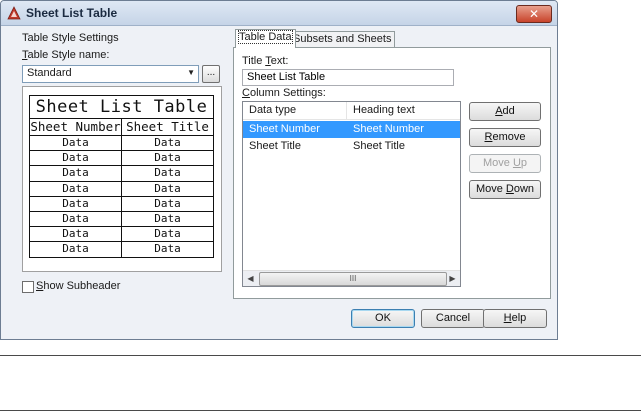 Image resolution: width=641 pixels, height=413 pixels. What do you see at coordinates (110, 74) in the screenshot?
I see `table-style-select: Standard ▼` at bounding box center [110, 74].